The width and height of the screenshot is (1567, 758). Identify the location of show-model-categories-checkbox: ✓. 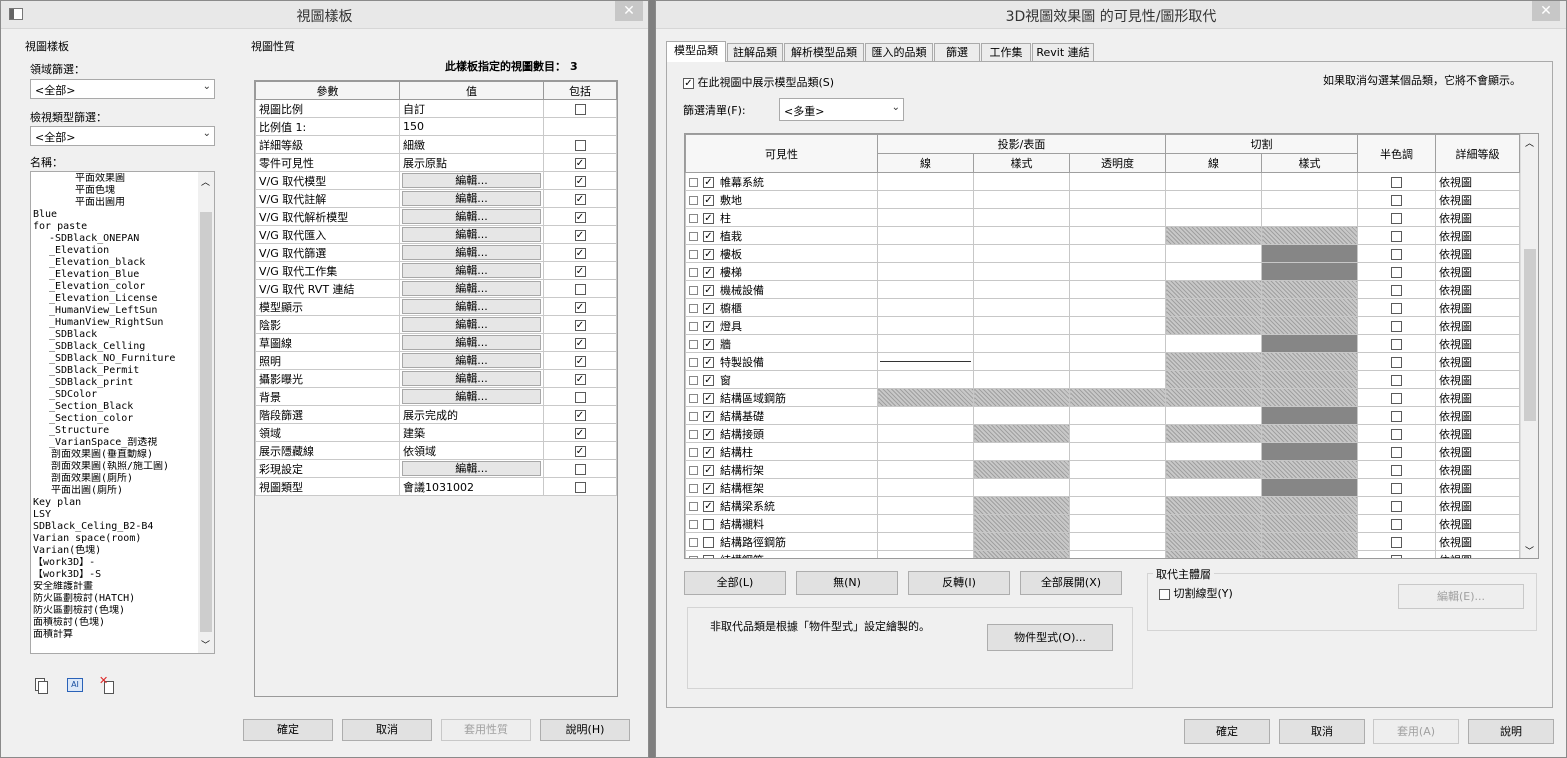
(688, 83).